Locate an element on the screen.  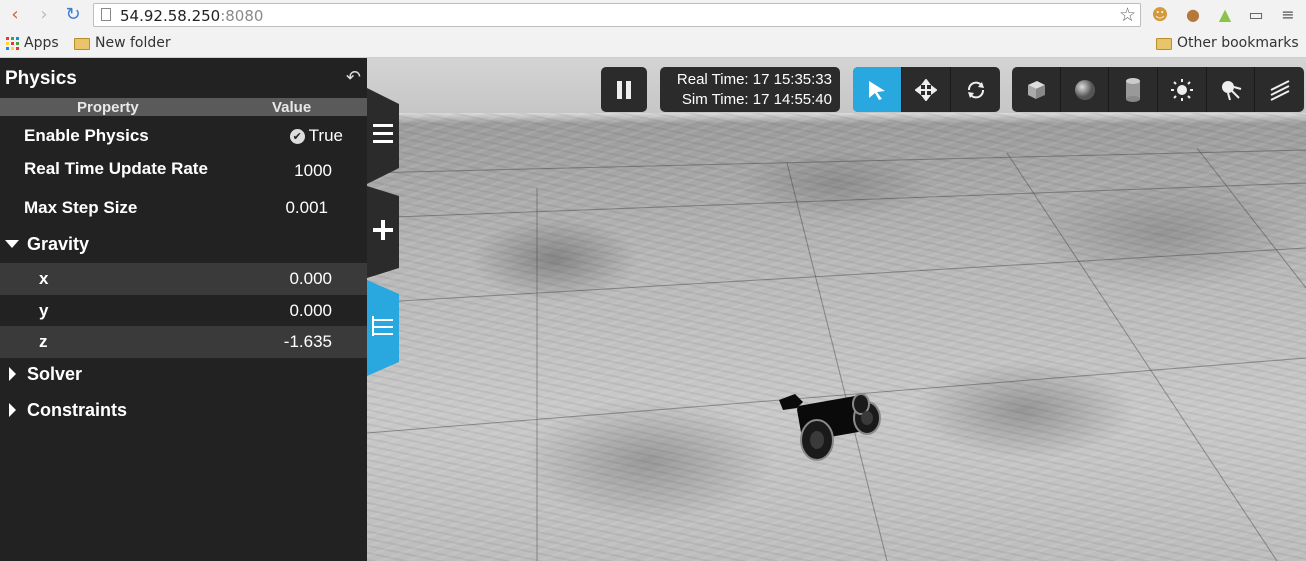
sun-icon is located at coordinates (1181, 89).